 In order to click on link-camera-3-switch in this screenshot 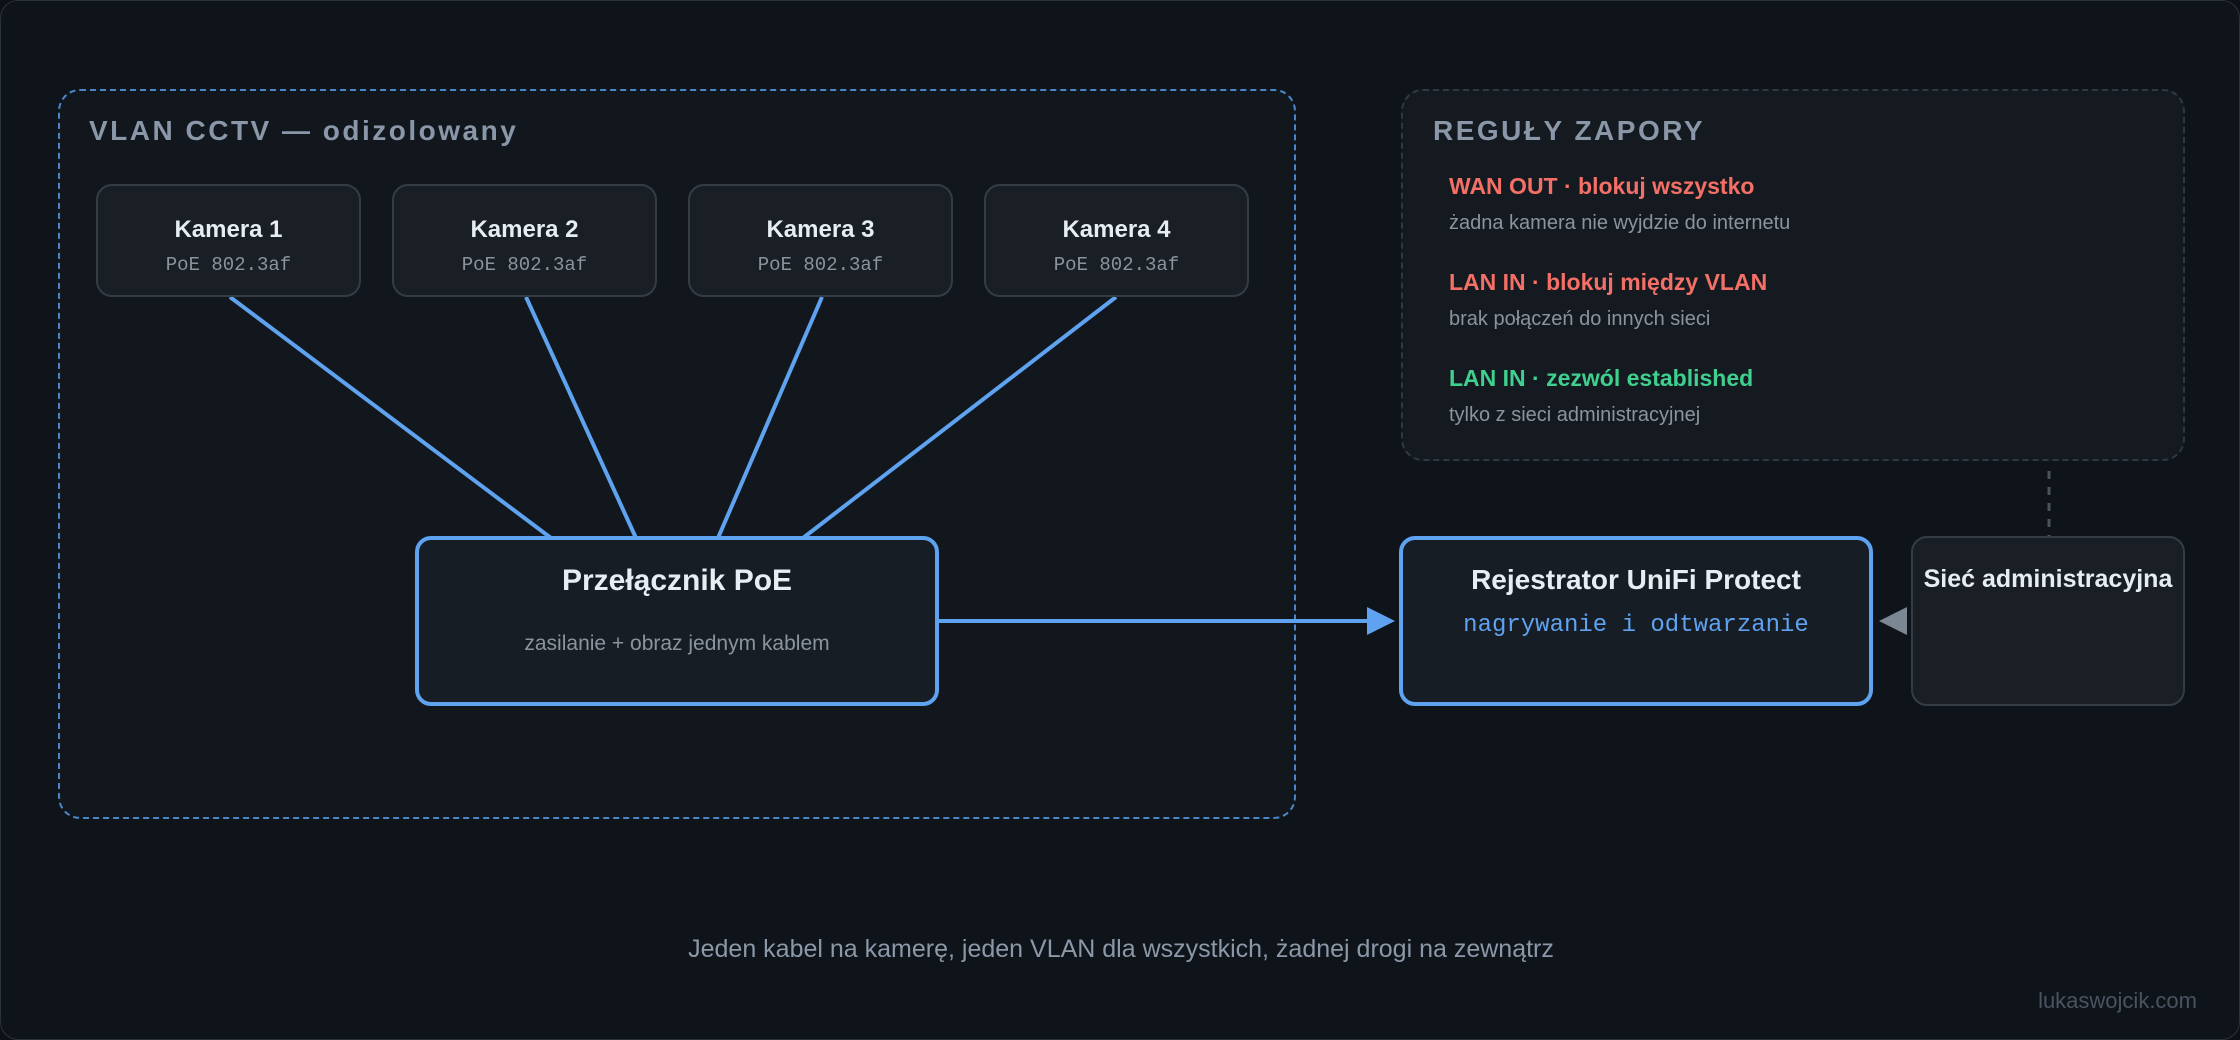, I will do `click(770, 417)`.